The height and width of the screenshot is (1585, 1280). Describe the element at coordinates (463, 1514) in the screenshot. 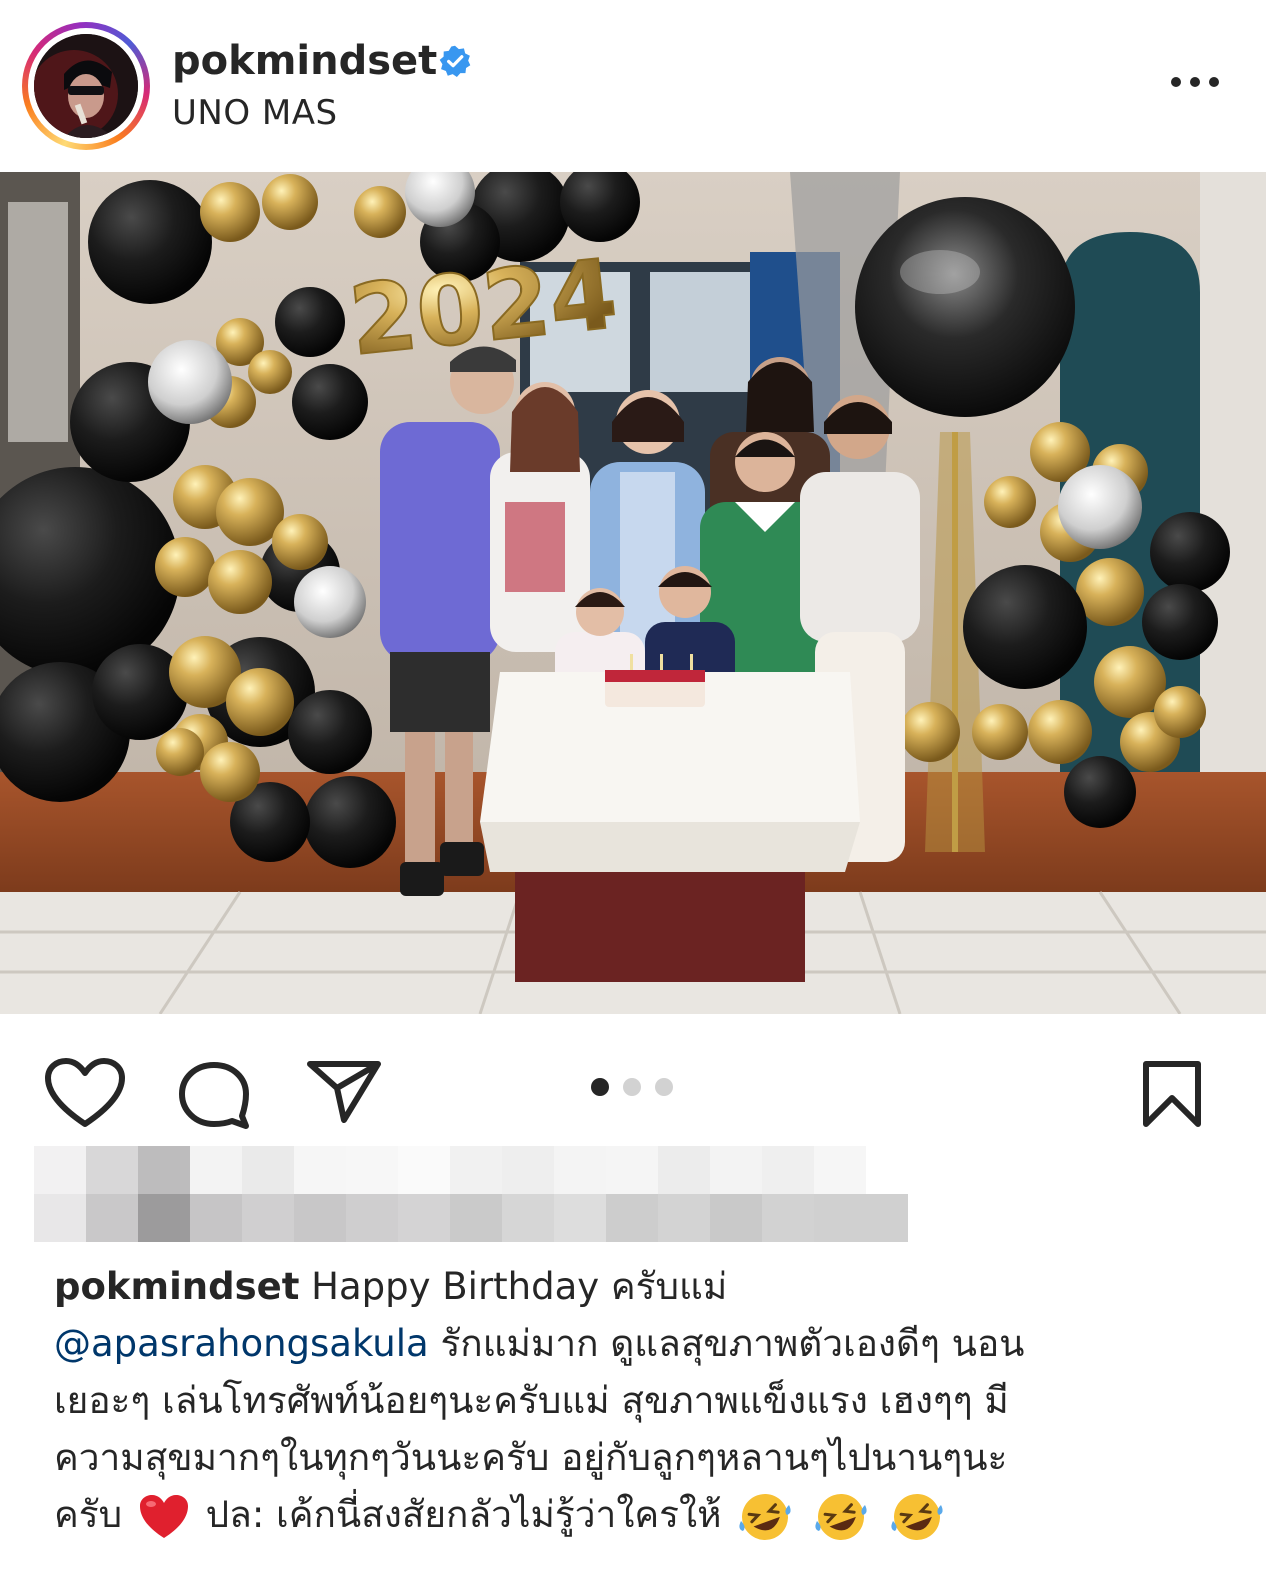

I see `caption-text: ปล: เค้กนี่สงสัยกลัวไม่รู้ว่าใครให้` at that location.